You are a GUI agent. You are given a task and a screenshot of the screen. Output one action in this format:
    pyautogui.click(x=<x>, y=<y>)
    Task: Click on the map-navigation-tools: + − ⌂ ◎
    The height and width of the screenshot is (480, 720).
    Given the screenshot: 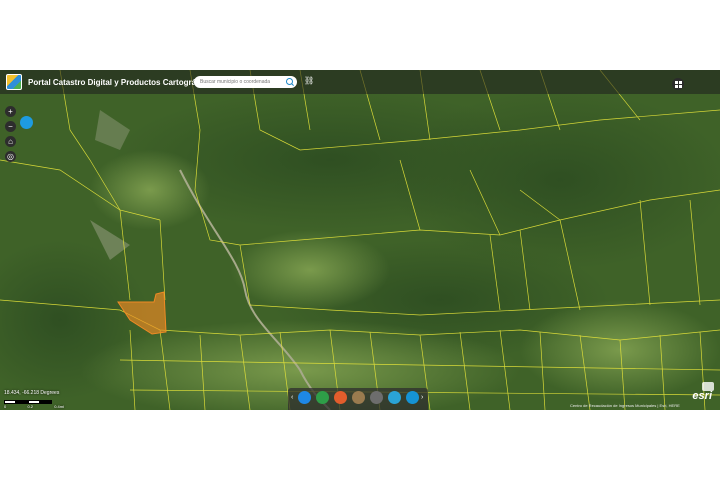 What is the action you would take?
    pyautogui.click(x=10, y=134)
    